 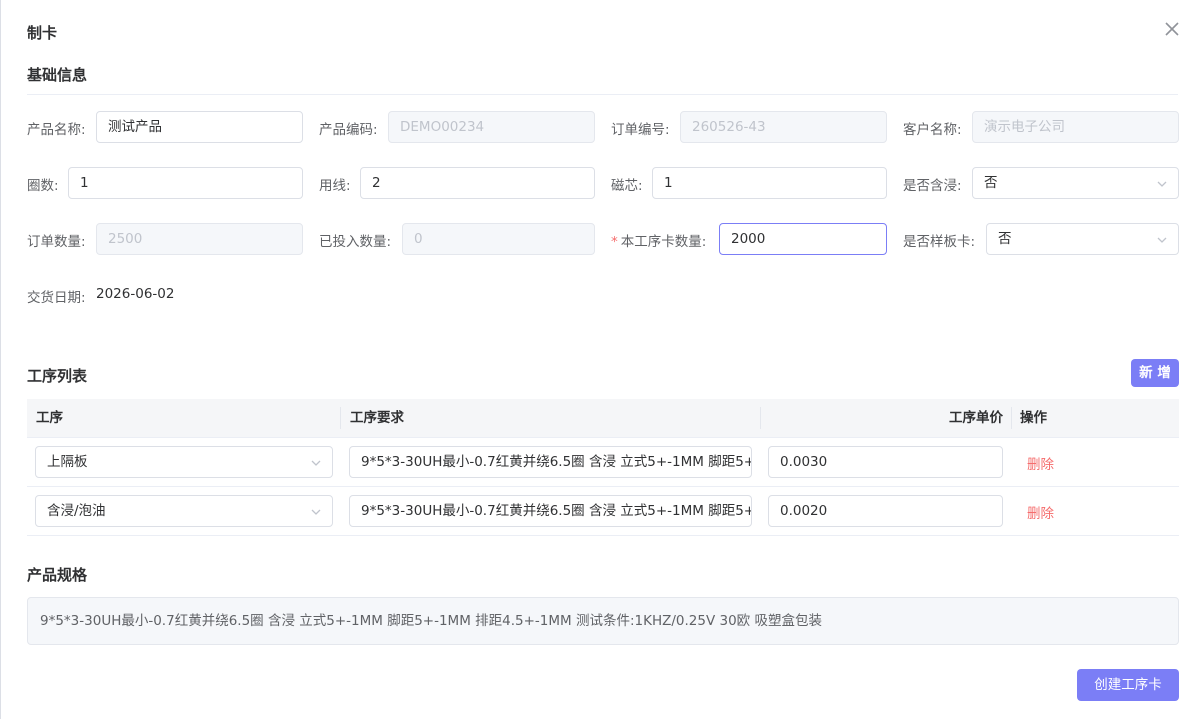 I want to click on close-icon, so click(x=1172, y=29).